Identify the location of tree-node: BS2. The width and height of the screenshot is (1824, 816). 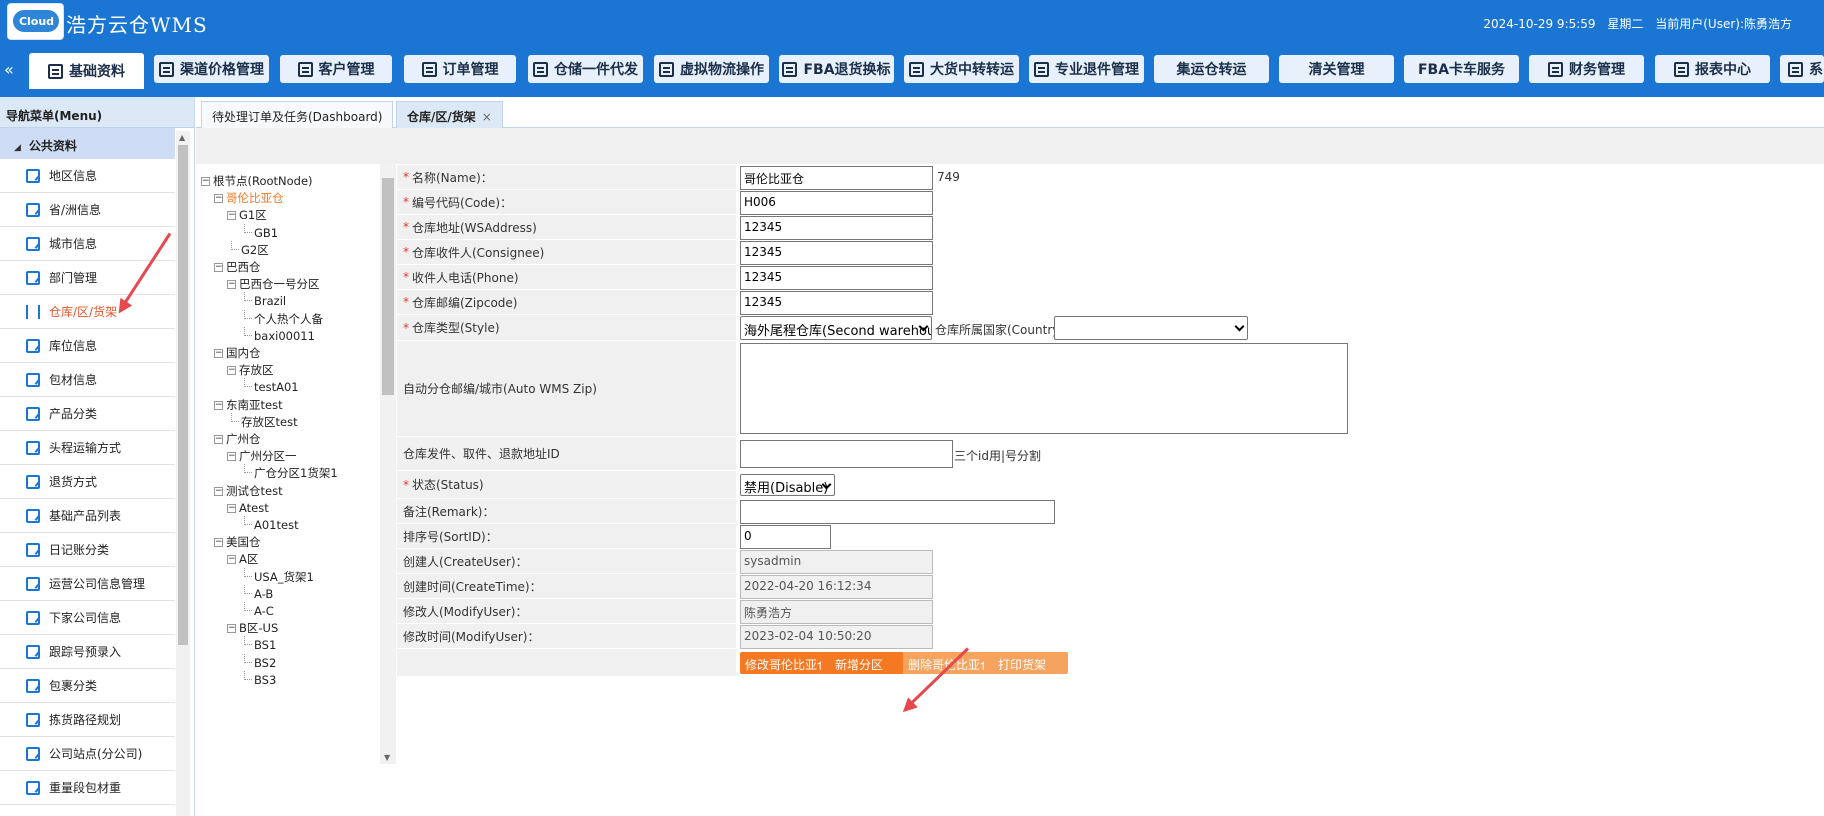
(265, 663).